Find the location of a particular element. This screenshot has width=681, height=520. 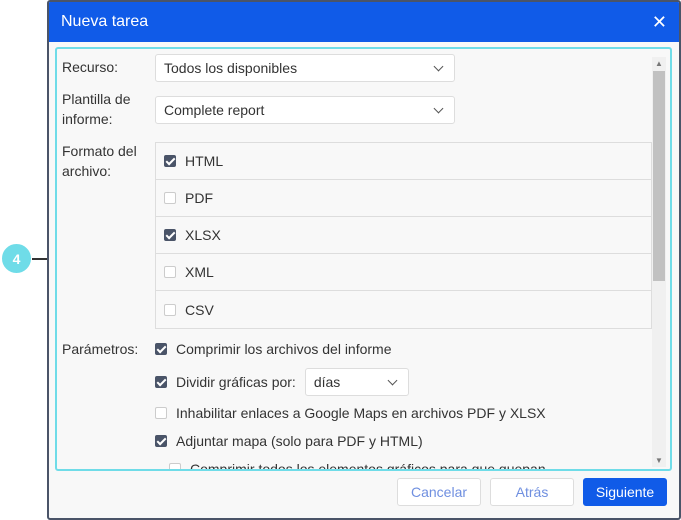

cancel-button: Cancelar is located at coordinates (439, 492).